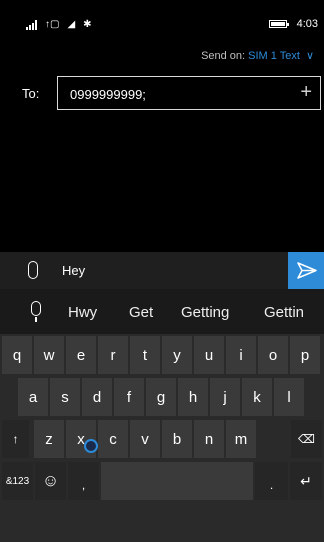 The height and width of the screenshot is (542, 324). What do you see at coordinates (223, 56) in the screenshot?
I see `send-on-label: Send on:` at bounding box center [223, 56].